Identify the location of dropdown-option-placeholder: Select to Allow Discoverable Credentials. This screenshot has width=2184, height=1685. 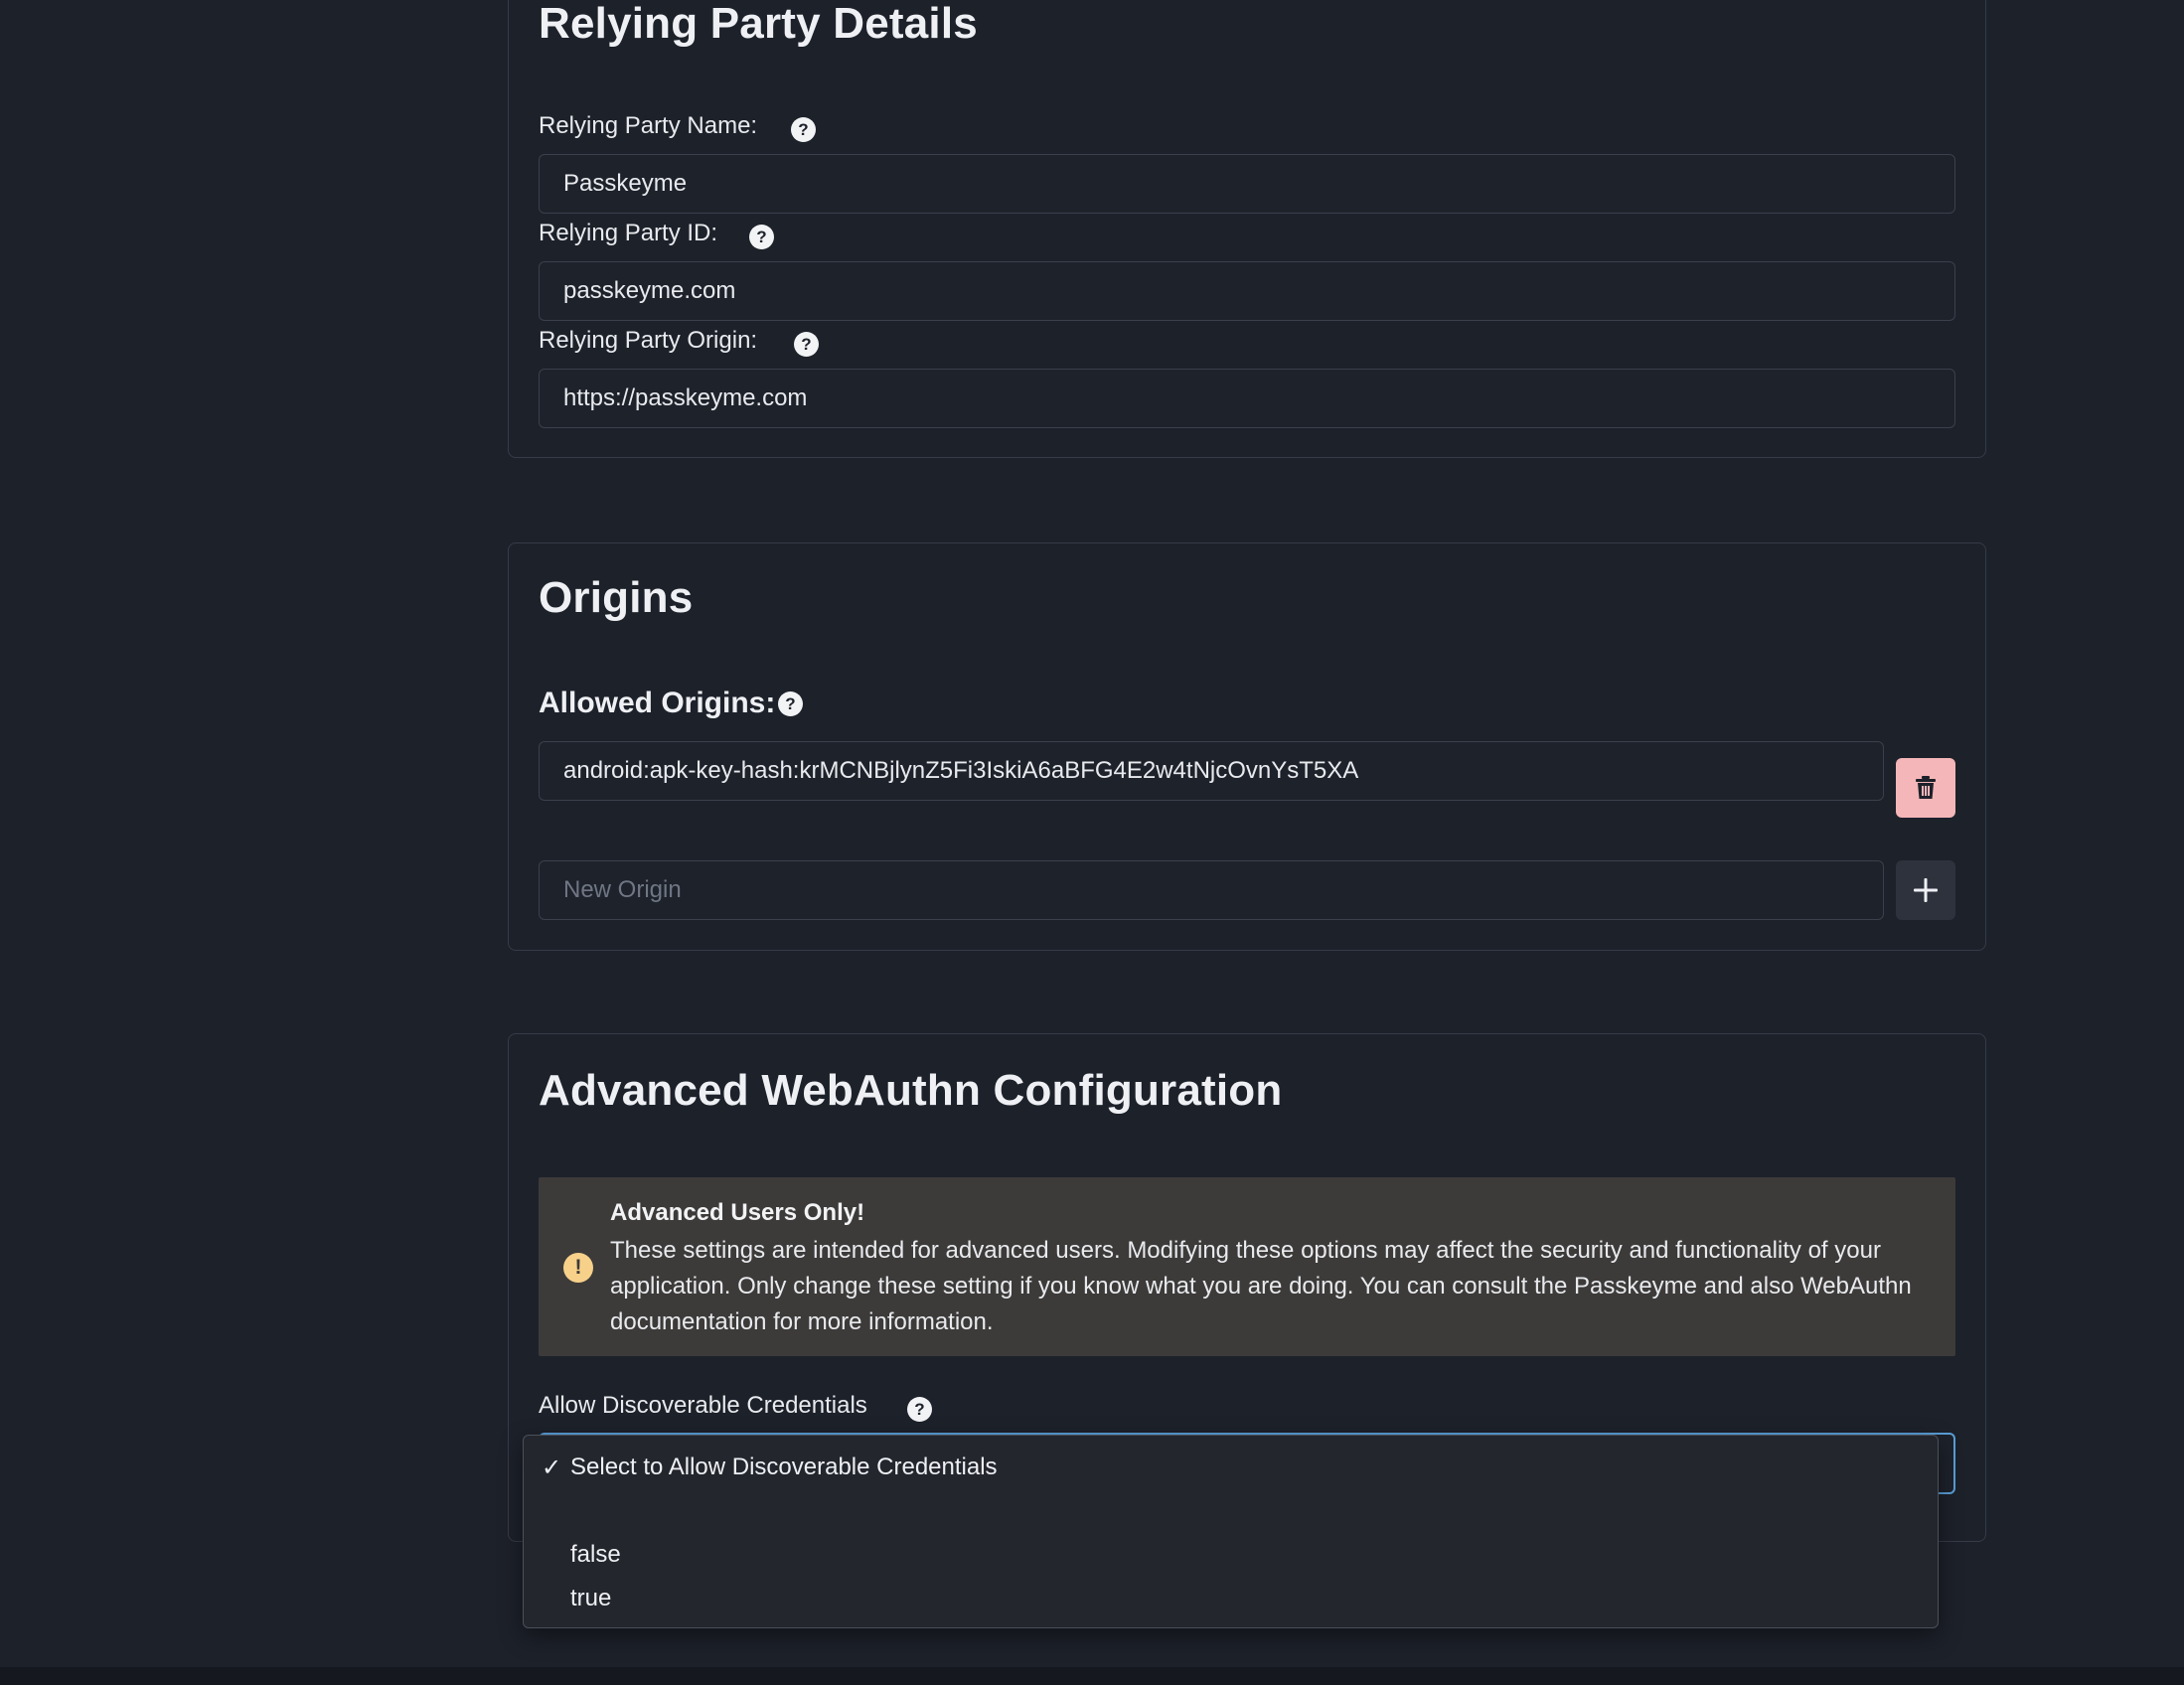
(784, 1467).